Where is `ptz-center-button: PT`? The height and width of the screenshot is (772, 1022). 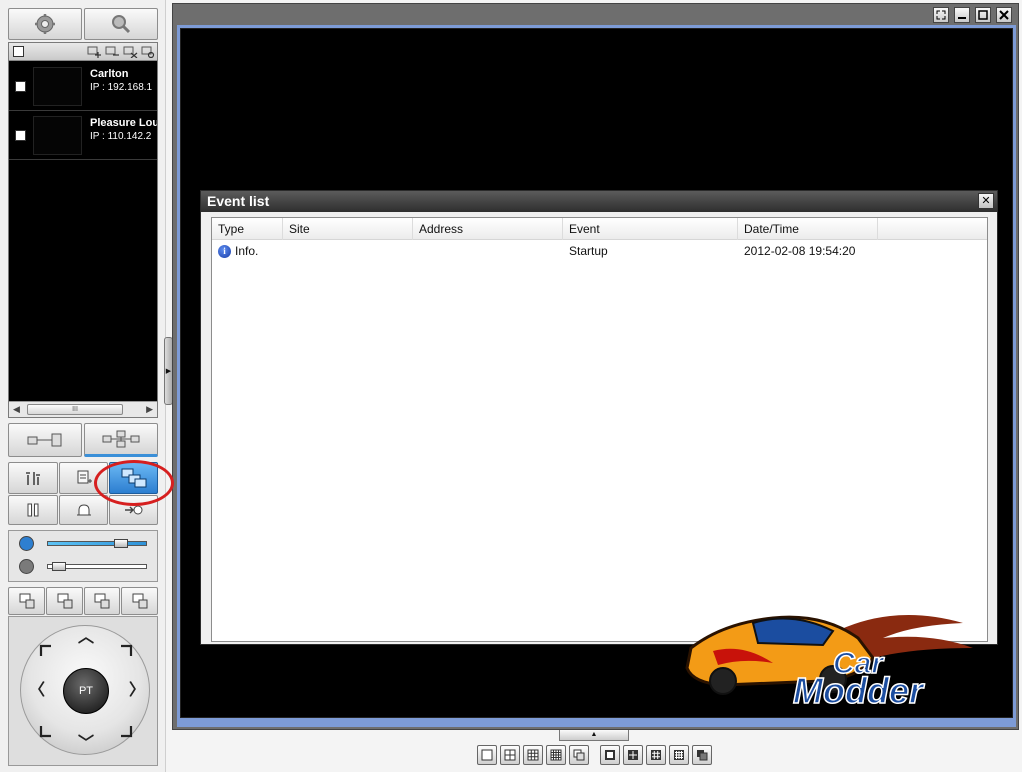 ptz-center-button: PT is located at coordinates (86, 691).